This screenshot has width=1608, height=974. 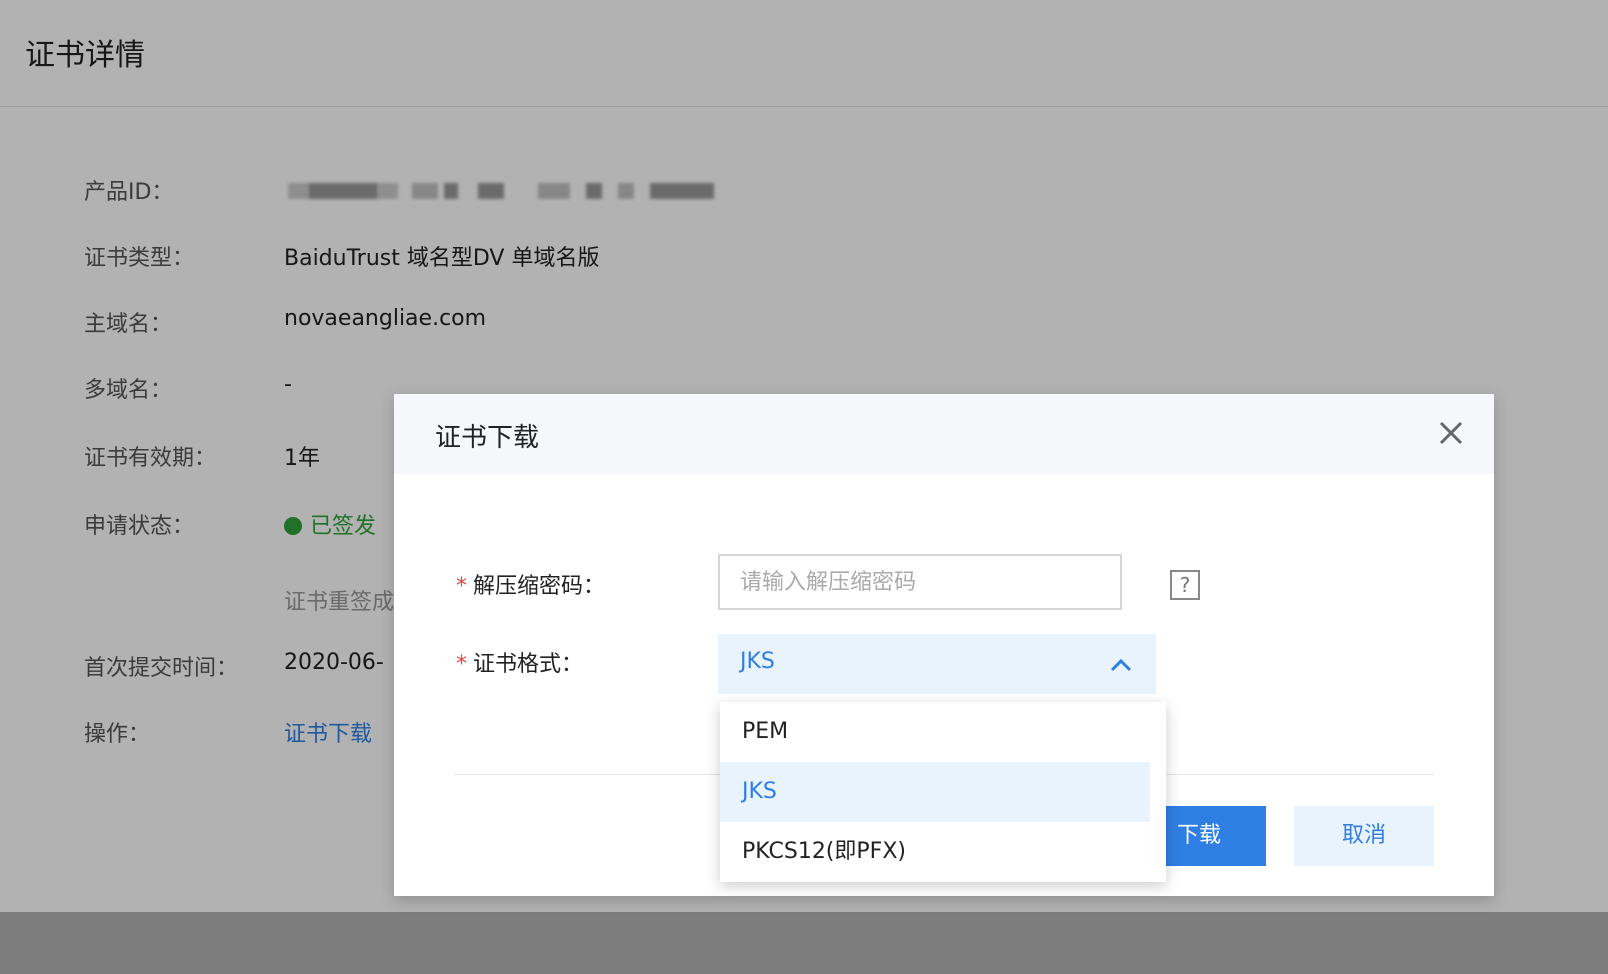 I want to click on format-label: * 证书格式：, so click(x=520, y=664).